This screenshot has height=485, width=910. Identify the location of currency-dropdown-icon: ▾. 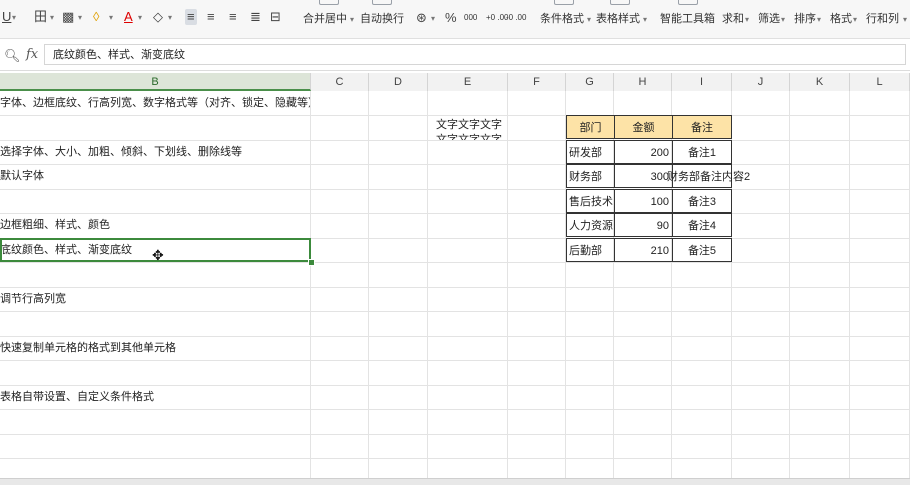
(432, 18).